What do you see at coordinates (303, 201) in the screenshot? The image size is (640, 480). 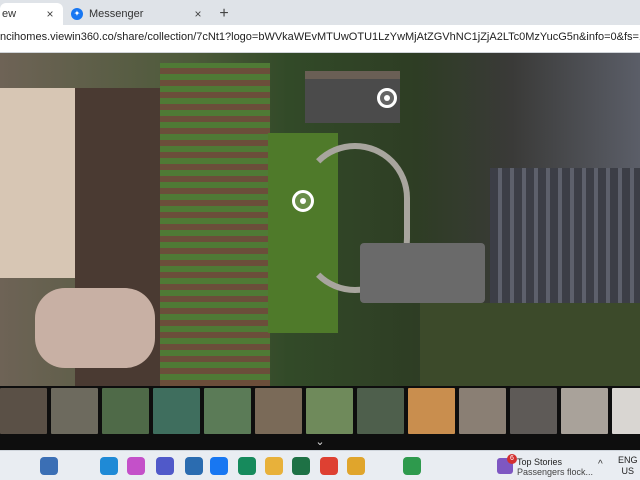 I see `hotspot-center` at bounding box center [303, 201].